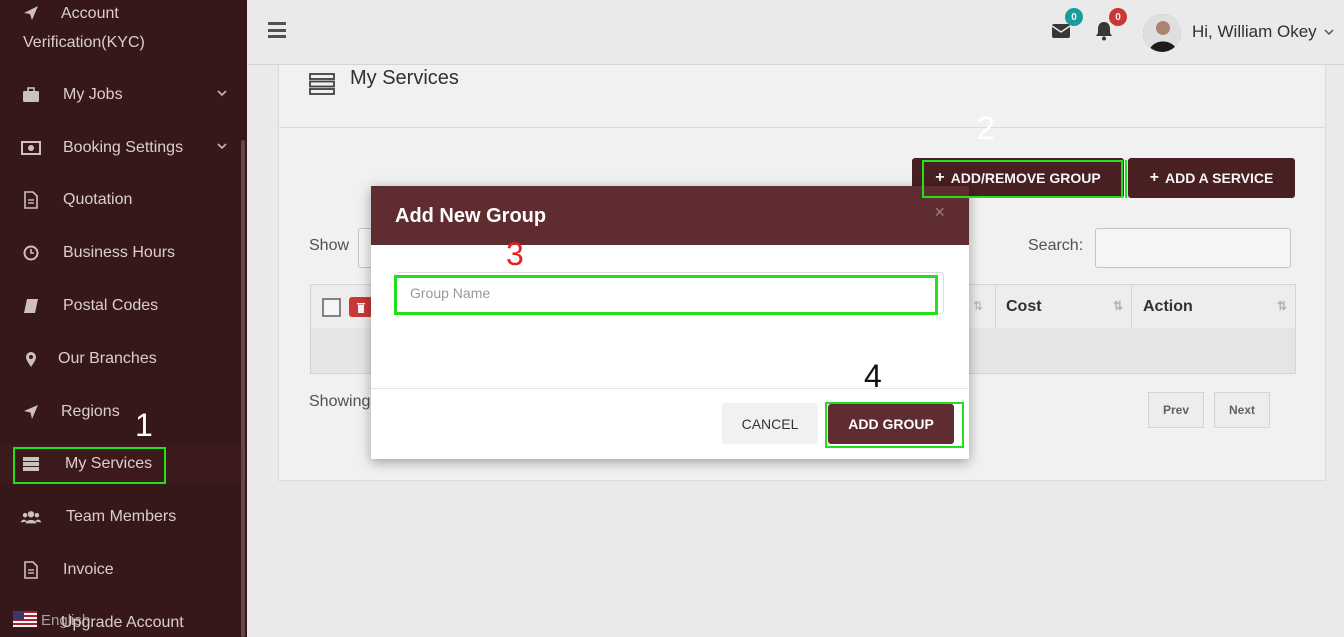 The width and height of the screenshot is (1344, 637). I want to click on annotation-number-2: 2, so click(986, 128).